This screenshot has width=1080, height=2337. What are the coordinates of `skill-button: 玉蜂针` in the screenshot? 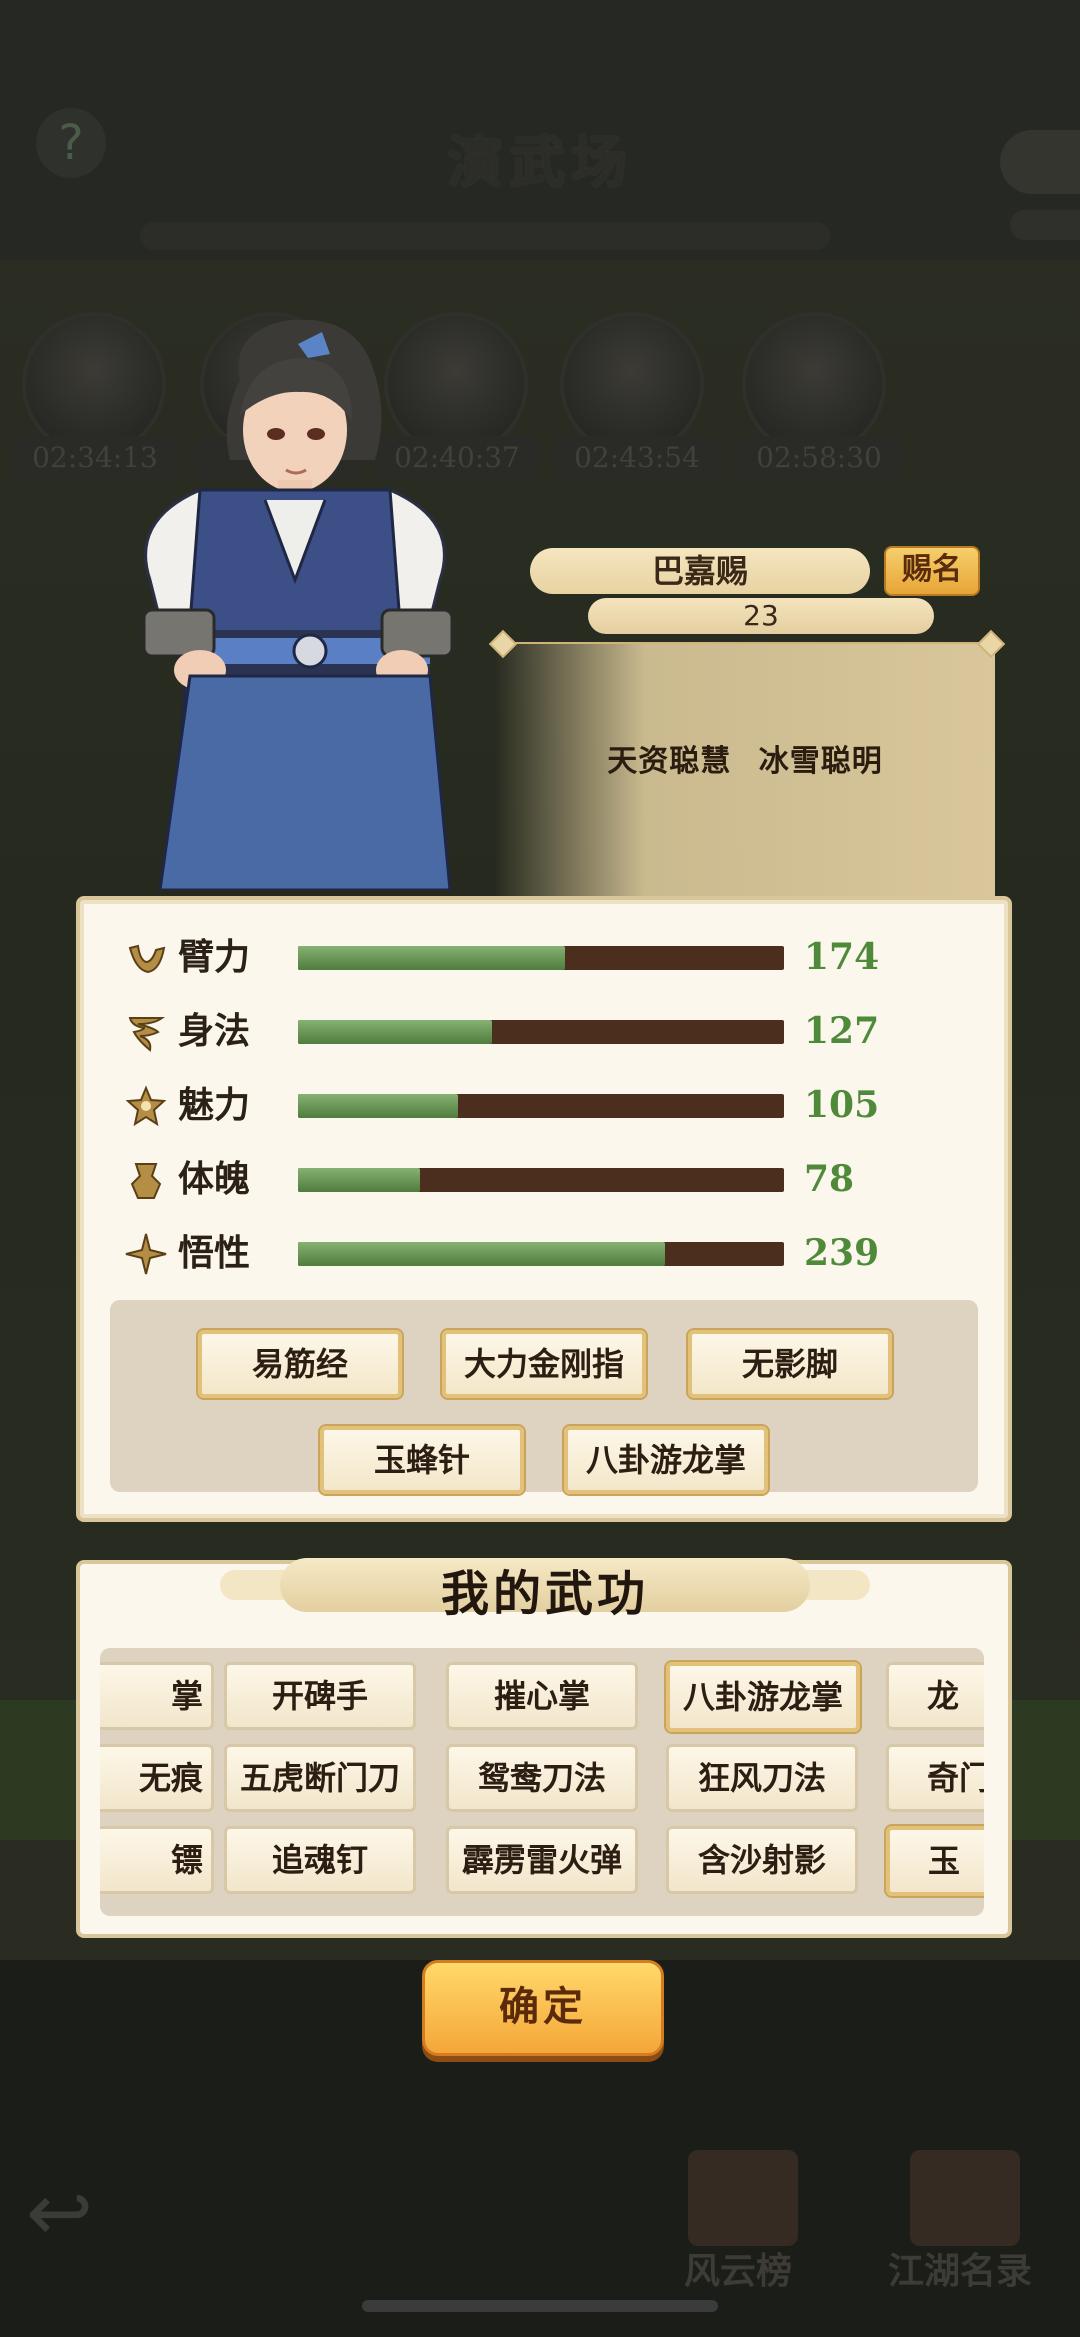 It's located at (422, 1460).